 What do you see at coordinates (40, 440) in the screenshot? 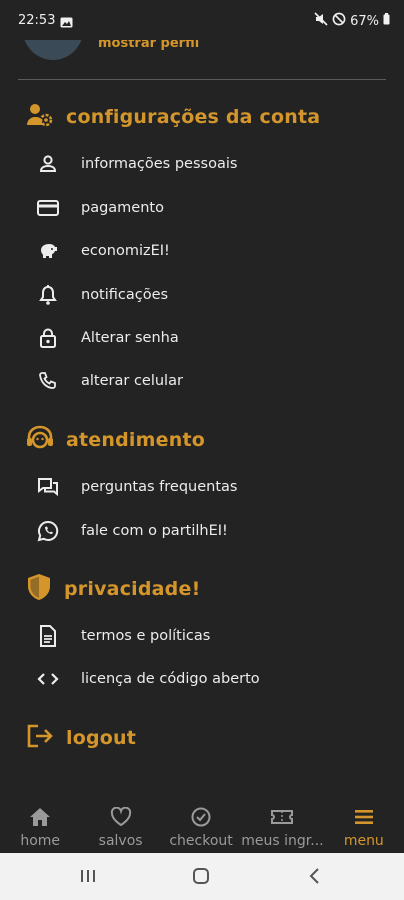
I see `support-agent-icon` at bounding box center [40, 440].